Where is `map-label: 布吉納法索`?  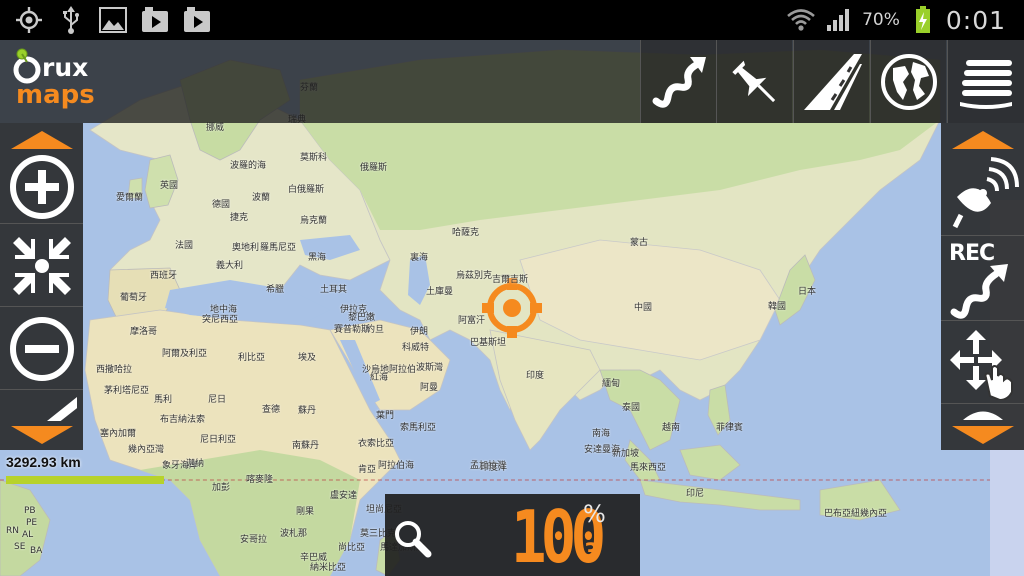 map-label: 布吉納法索 is located at coordinates (183, 420).